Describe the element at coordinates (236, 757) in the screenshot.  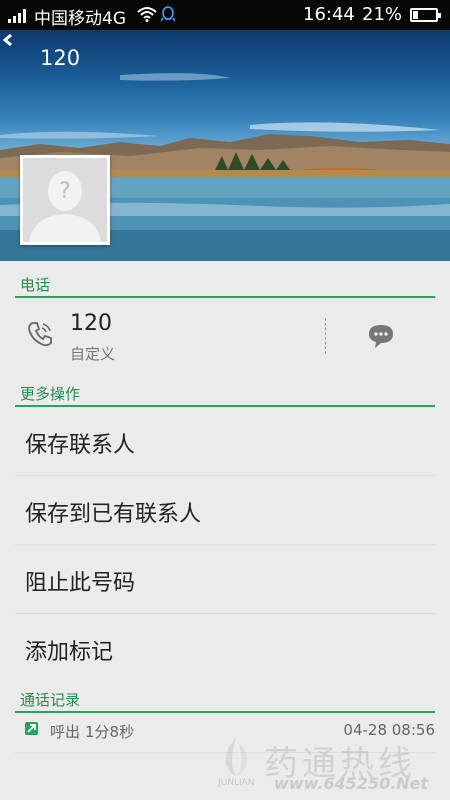
I see `watermark-logo` at that location.